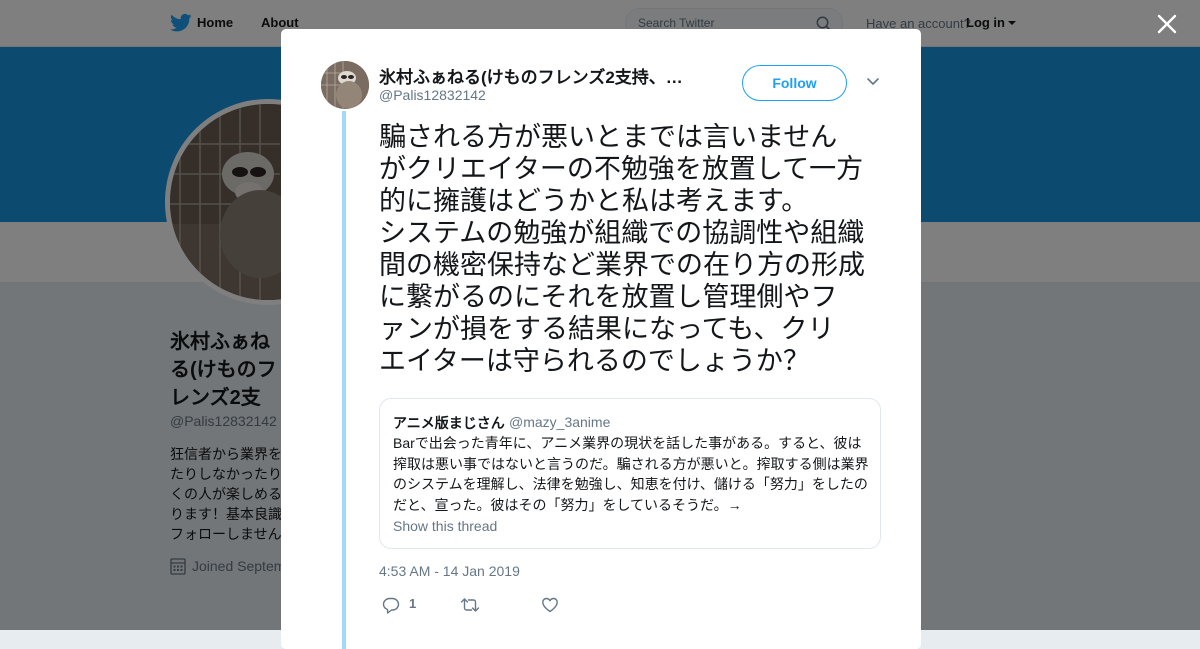  I want to click on author-avatar, so click(345, 85).